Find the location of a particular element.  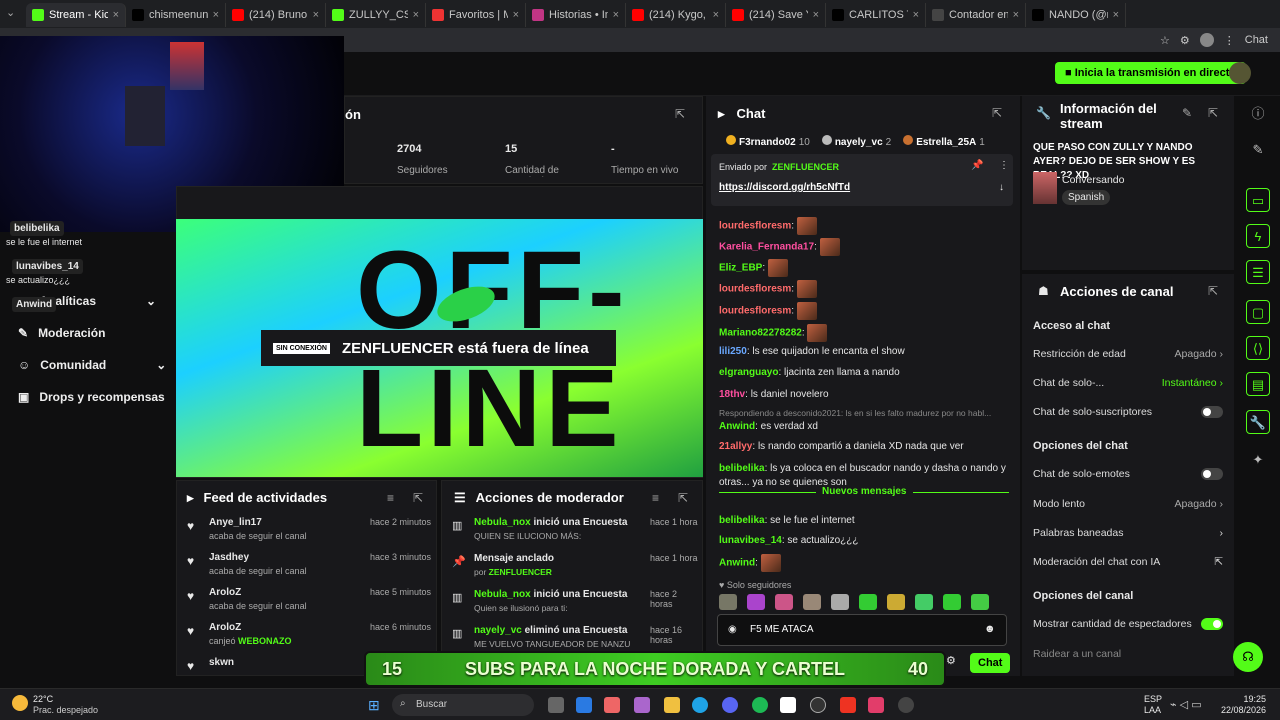

sidebar-item-community: ☺ Comunidad ⌄ is located at coordinates (92, 365).